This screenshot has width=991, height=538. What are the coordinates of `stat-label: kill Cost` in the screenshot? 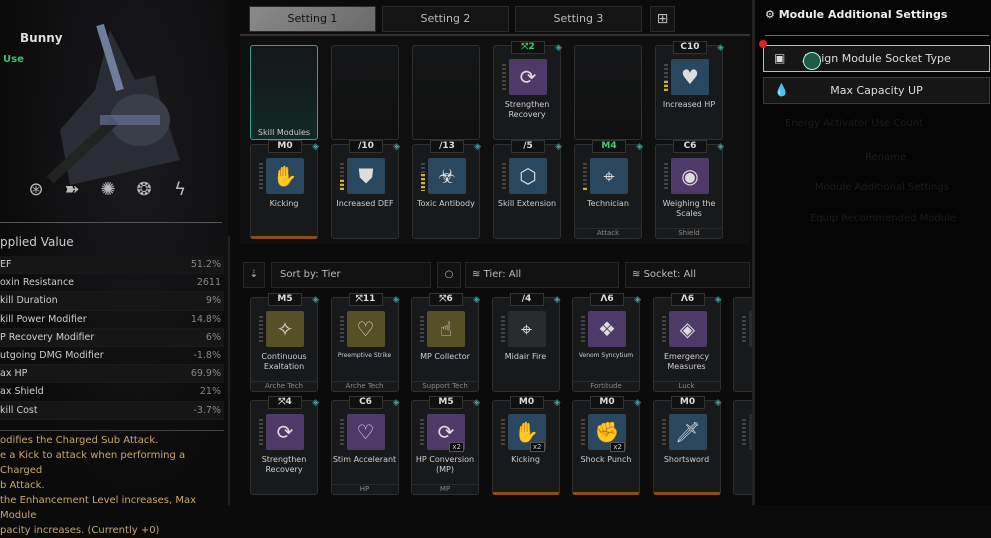 It's located at (19, 410).